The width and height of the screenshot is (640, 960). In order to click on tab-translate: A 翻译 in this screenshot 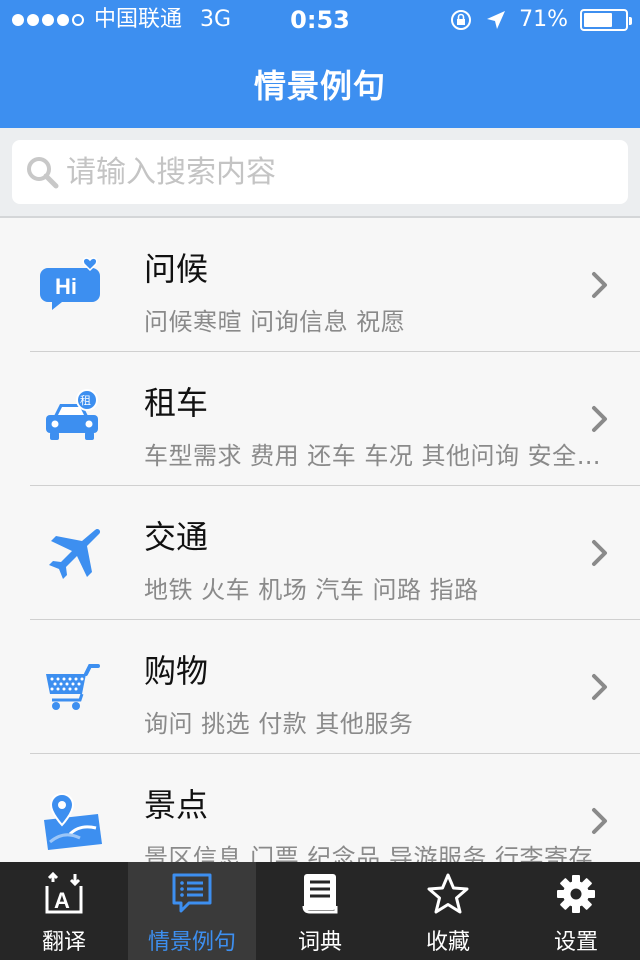, I will do `click(64, 911)`.